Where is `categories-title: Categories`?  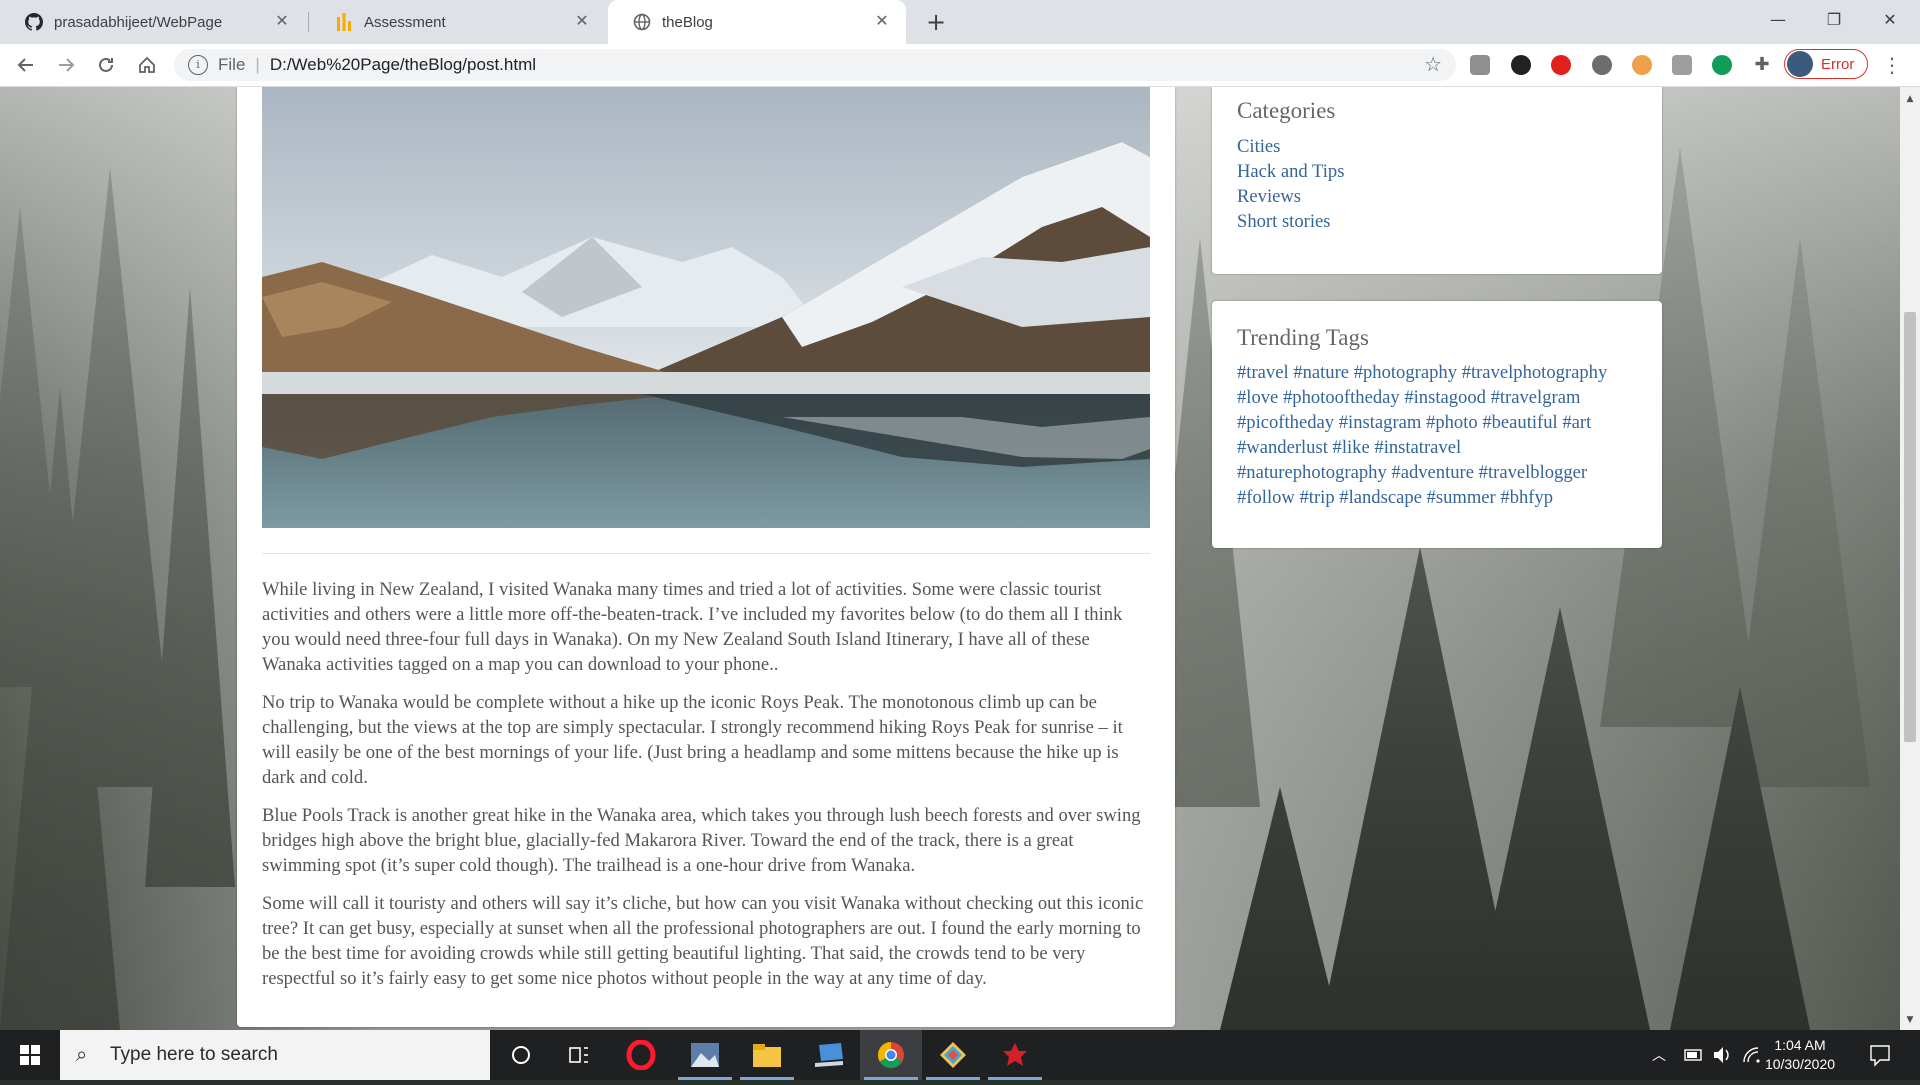
categories-title: Categories is located at coordinates (1286, 110).